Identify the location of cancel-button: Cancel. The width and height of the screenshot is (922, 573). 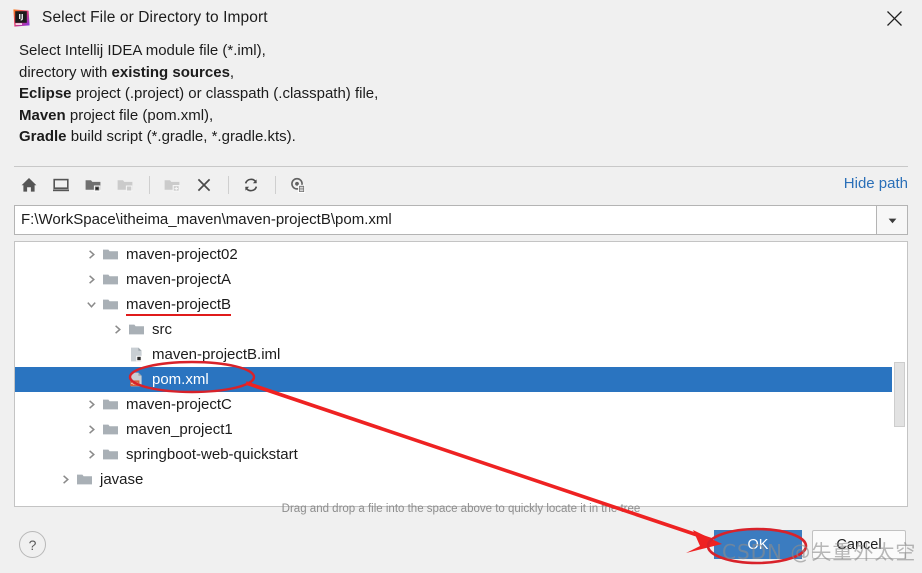
(859, 544).